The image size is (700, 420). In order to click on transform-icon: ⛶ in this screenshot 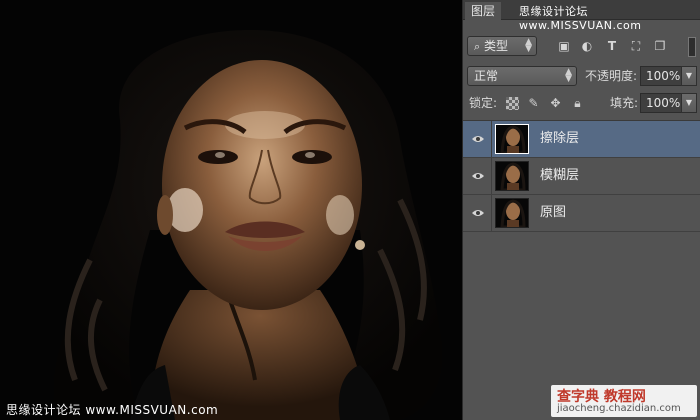, I will do `click(636, 46)`.